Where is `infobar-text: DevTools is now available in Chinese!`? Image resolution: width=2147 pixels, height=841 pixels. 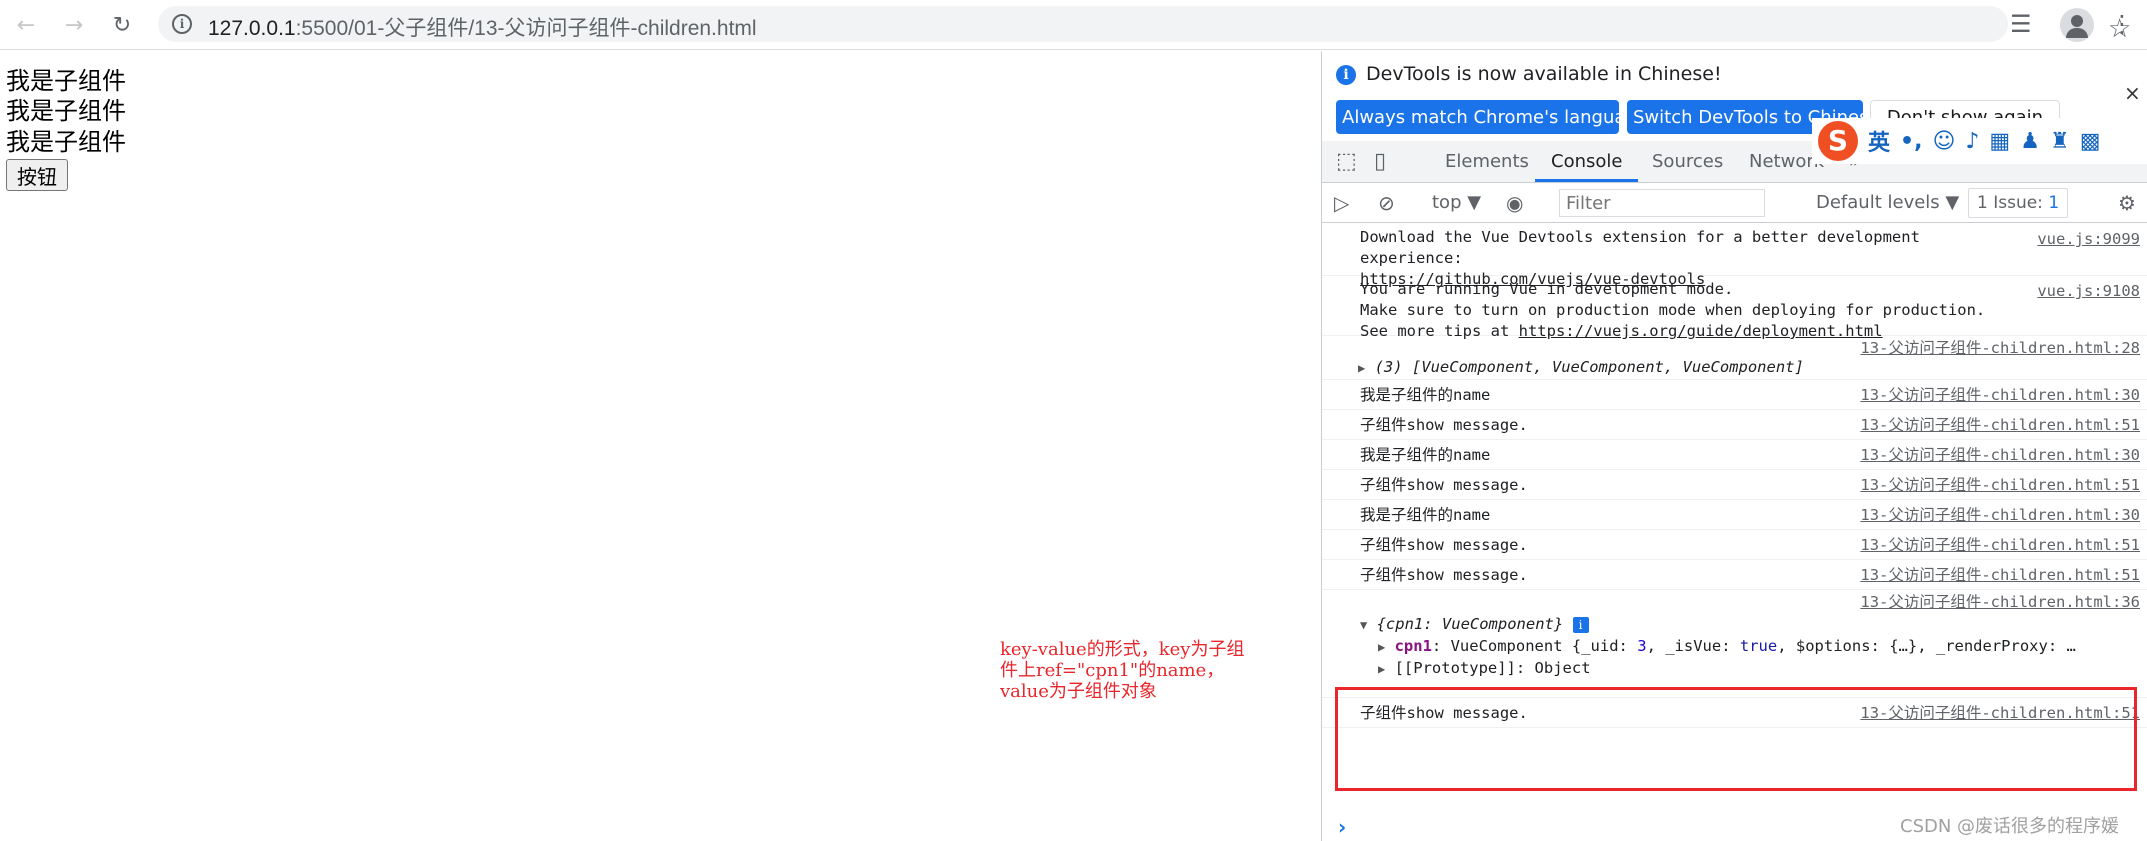
infobar-text: DevTools is now available in Chinese! is located at coordinates (1544, 74).